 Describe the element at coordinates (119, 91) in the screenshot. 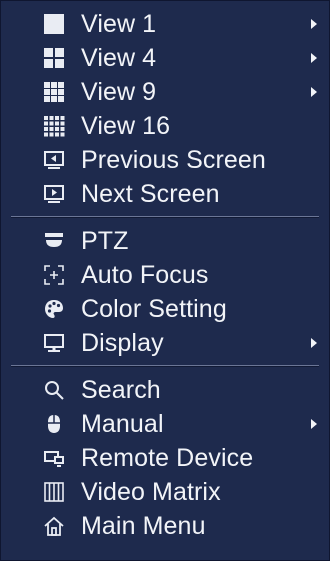

I see `menu-item-label: View 9` at that location.